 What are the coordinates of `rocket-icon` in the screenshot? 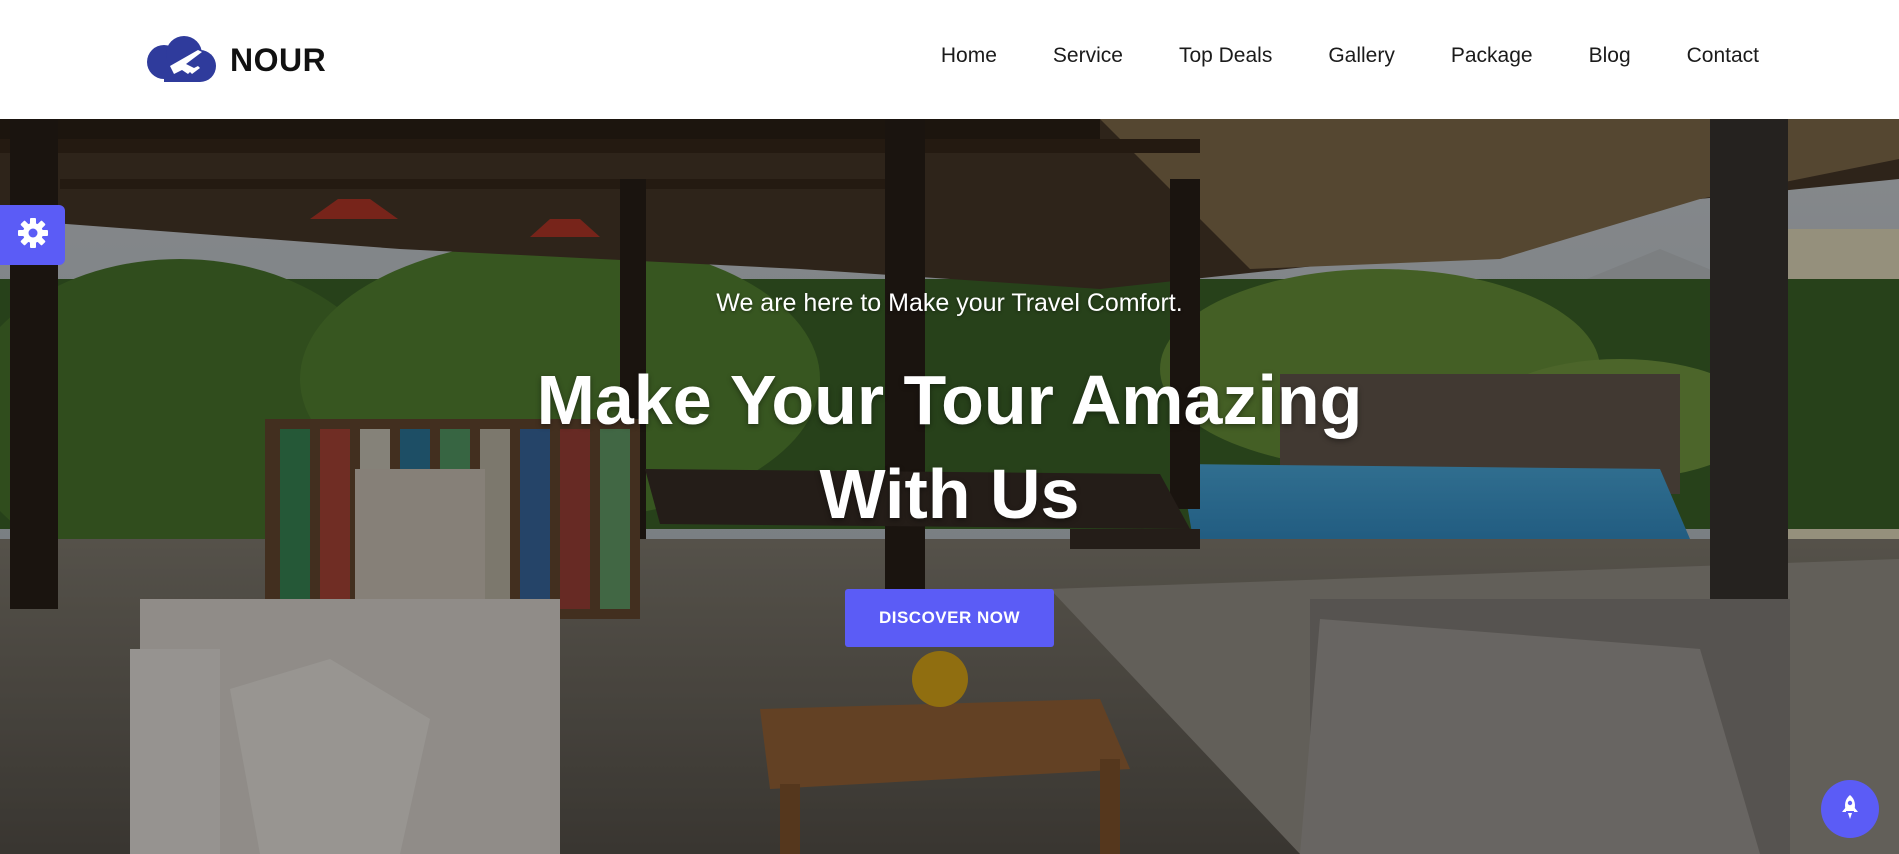 It's located at (1850, 809).